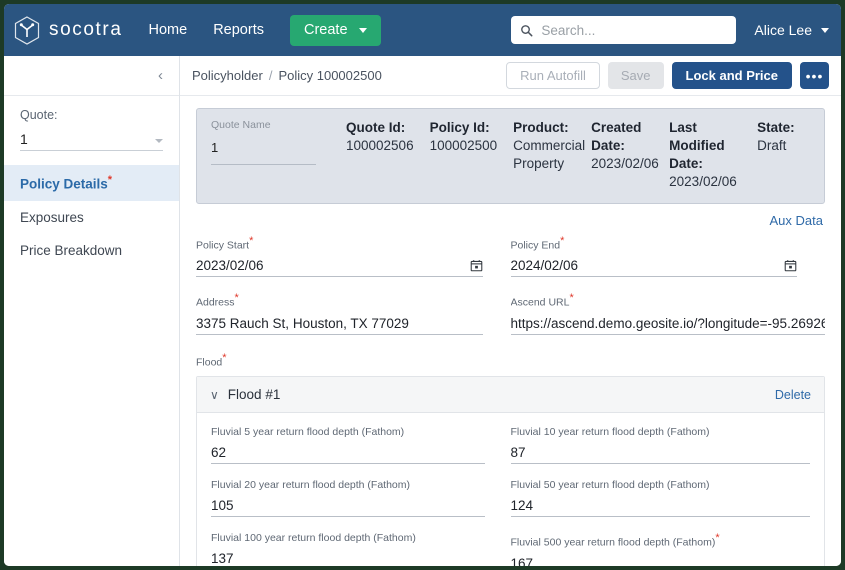 The width and height of the screenshot is (845, 570). What do you see at coordinates (796, 220) in the screenshot?
I see `aux-data-link: Aux Data` at bounding box center [796, 220].